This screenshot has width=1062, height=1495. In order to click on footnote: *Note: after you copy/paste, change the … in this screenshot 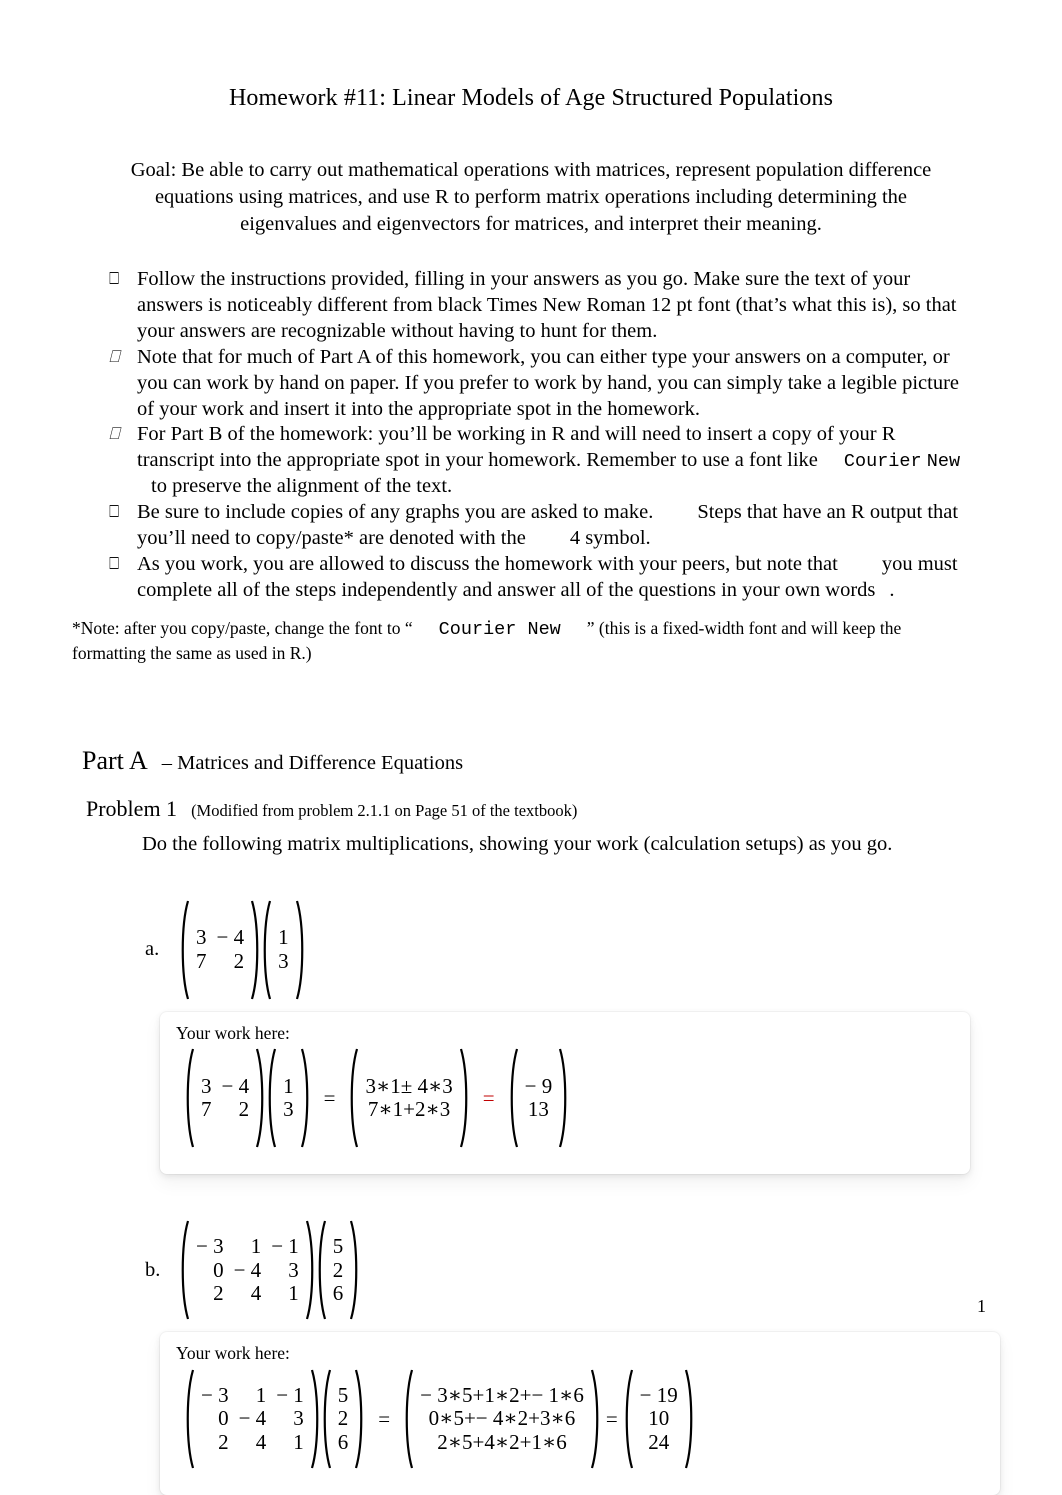, I will do `click(531, 634)`.